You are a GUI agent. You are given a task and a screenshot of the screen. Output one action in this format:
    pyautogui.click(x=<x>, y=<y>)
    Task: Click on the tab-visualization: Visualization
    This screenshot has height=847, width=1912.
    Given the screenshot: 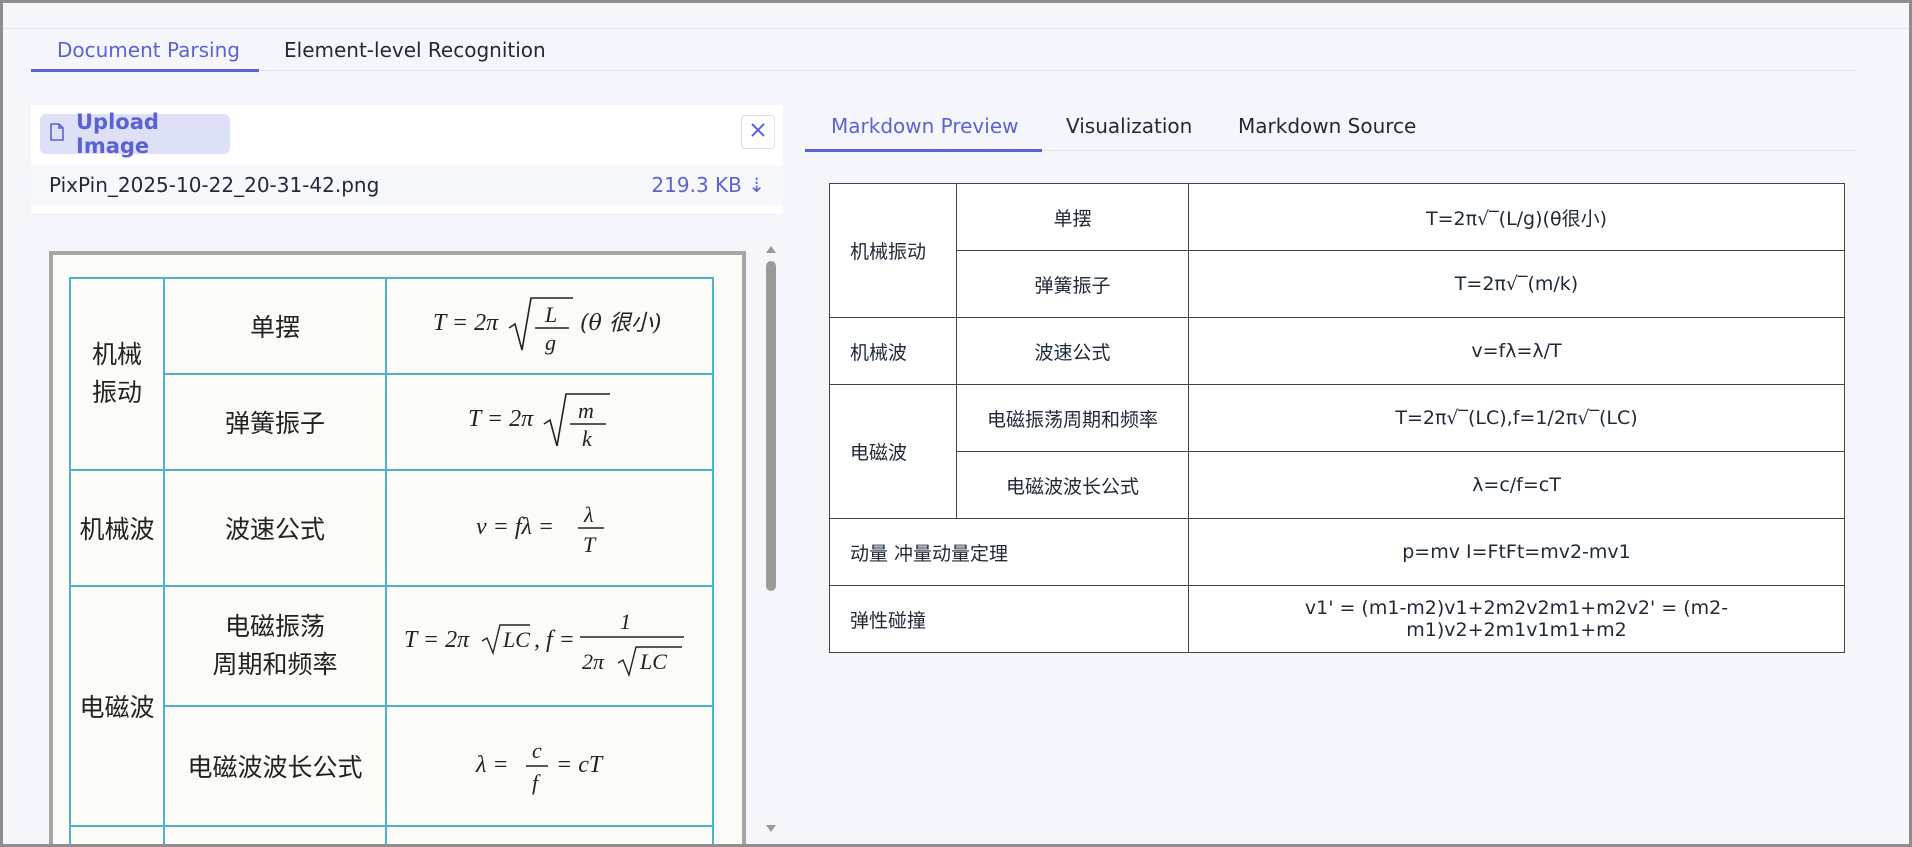 What is the action you would take?
    pyautogui.click(x=1129, y=126)
    